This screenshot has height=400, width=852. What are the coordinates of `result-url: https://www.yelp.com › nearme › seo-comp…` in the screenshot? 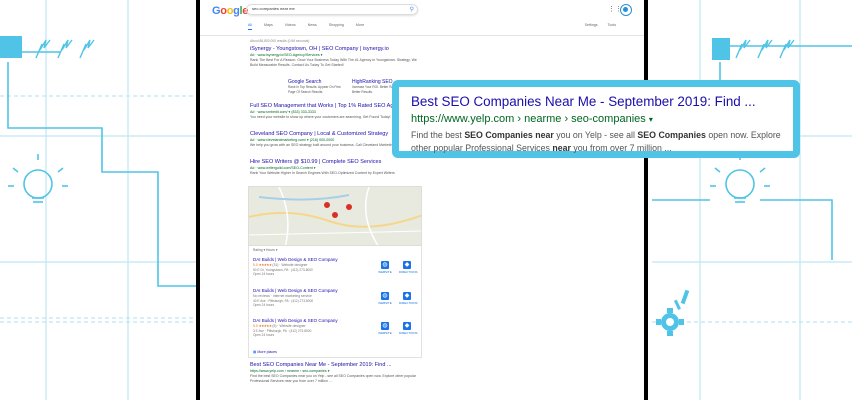 It's located at (400, 371).